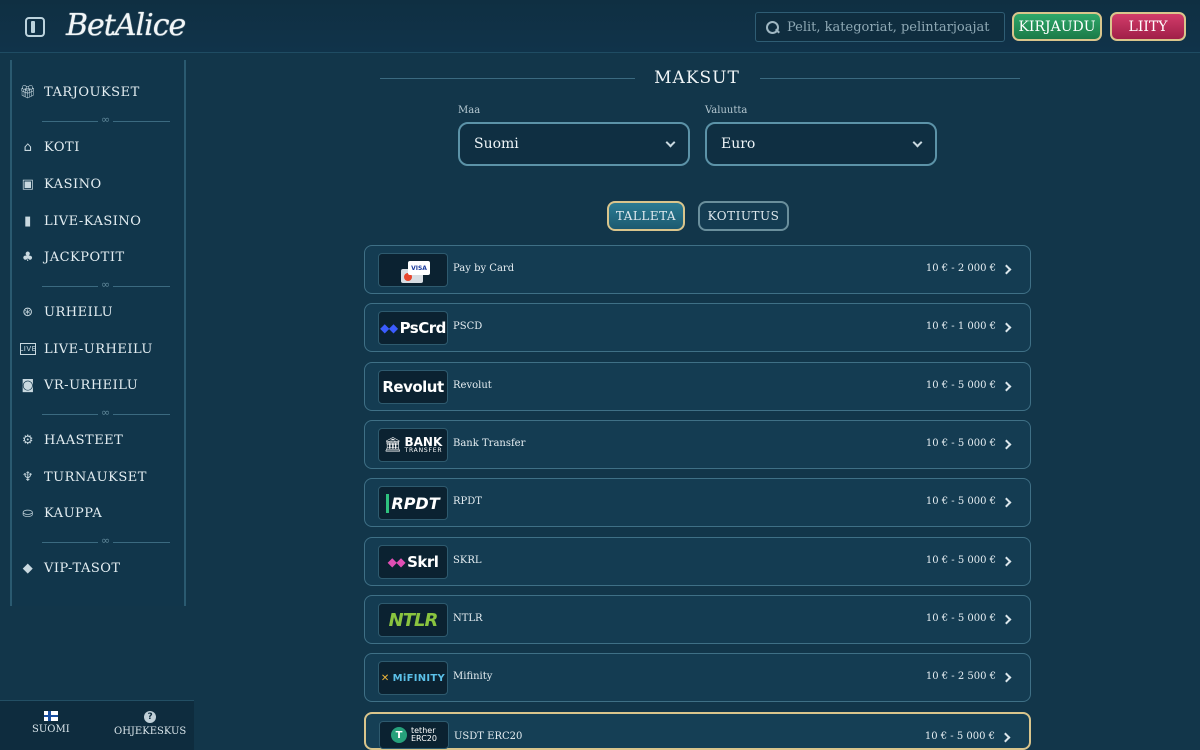  What do you see at coordinates (413, 620) in the screenshot?
I see `ntlr-logo: NTLR` at bounding box center [413, 620].